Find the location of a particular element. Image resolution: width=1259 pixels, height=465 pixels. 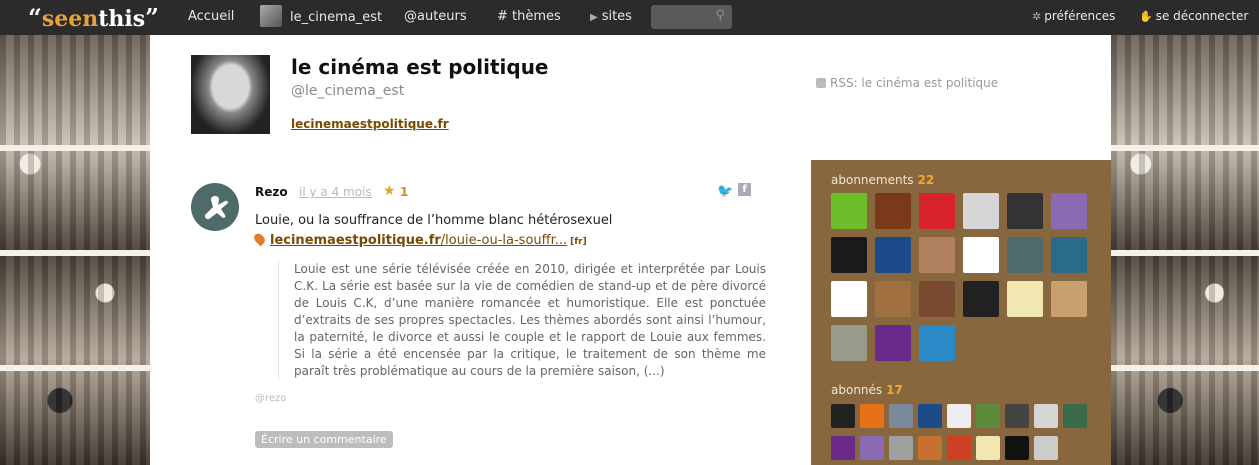

gear-icon: ✲ is located at coordinates (1037, 16).